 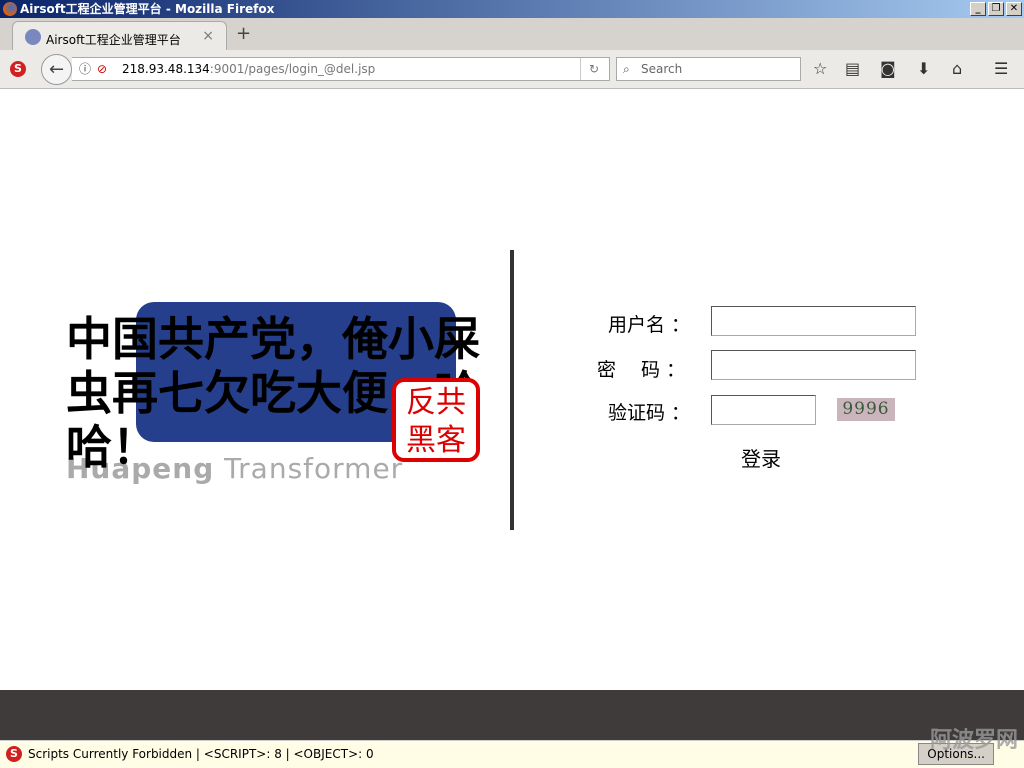 I want to click on seal-stamp: 反共 黑客, so click(x=436, y=420).